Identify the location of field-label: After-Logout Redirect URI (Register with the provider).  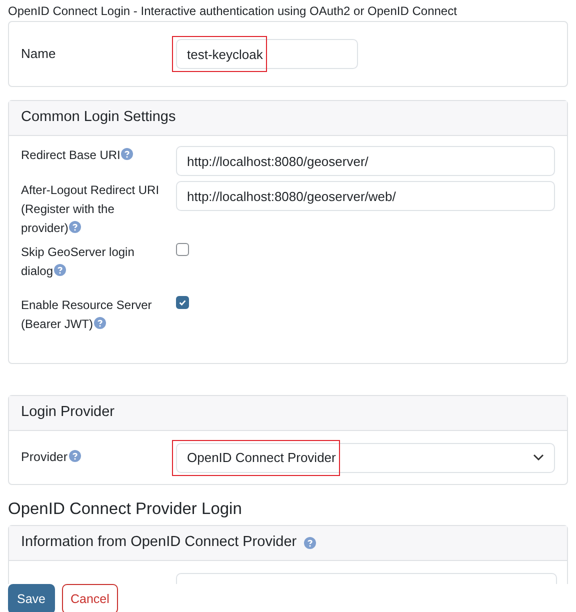
(90, 209).